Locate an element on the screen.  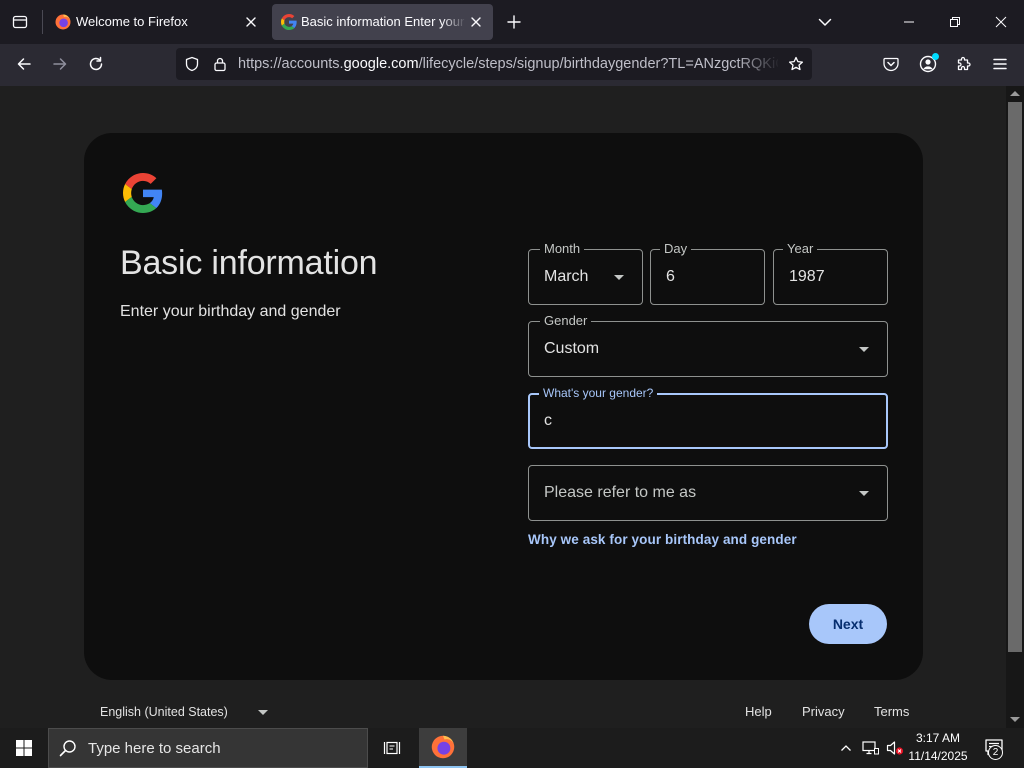
firefox-view-icon is located at coordinates (20, 22).